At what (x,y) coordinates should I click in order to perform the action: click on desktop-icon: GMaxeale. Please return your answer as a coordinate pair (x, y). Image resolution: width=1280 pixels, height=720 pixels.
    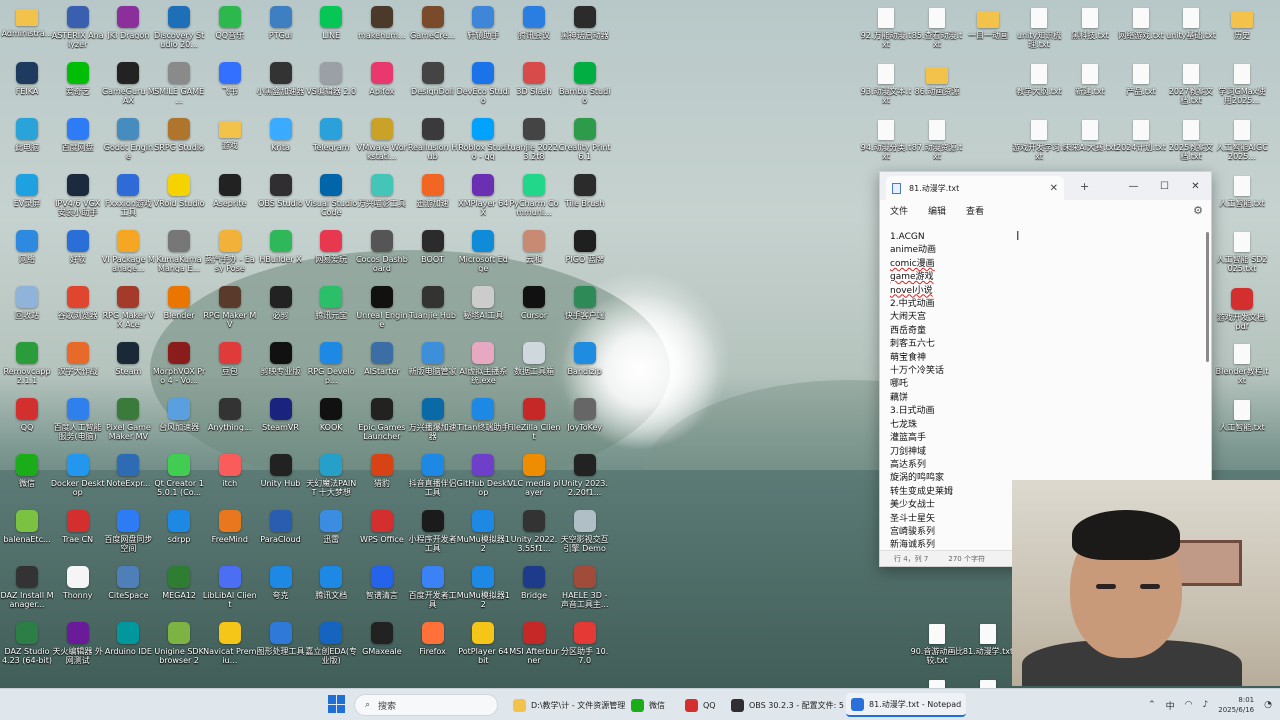
    Looking at the image, I should click on (382, 646).